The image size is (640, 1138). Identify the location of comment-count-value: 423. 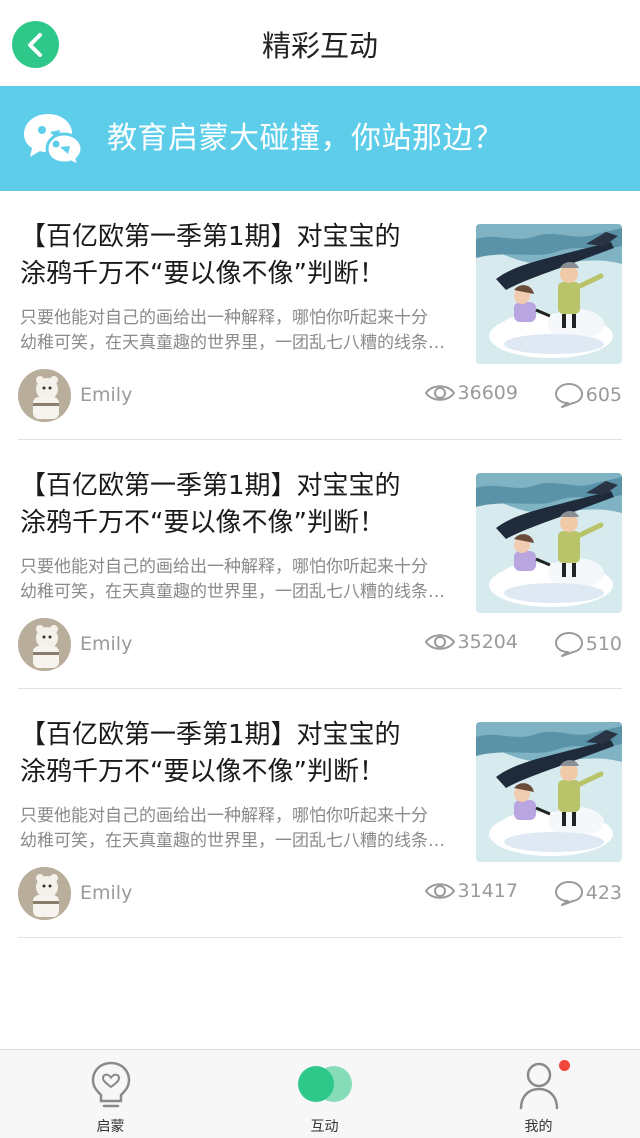
(603, 893).